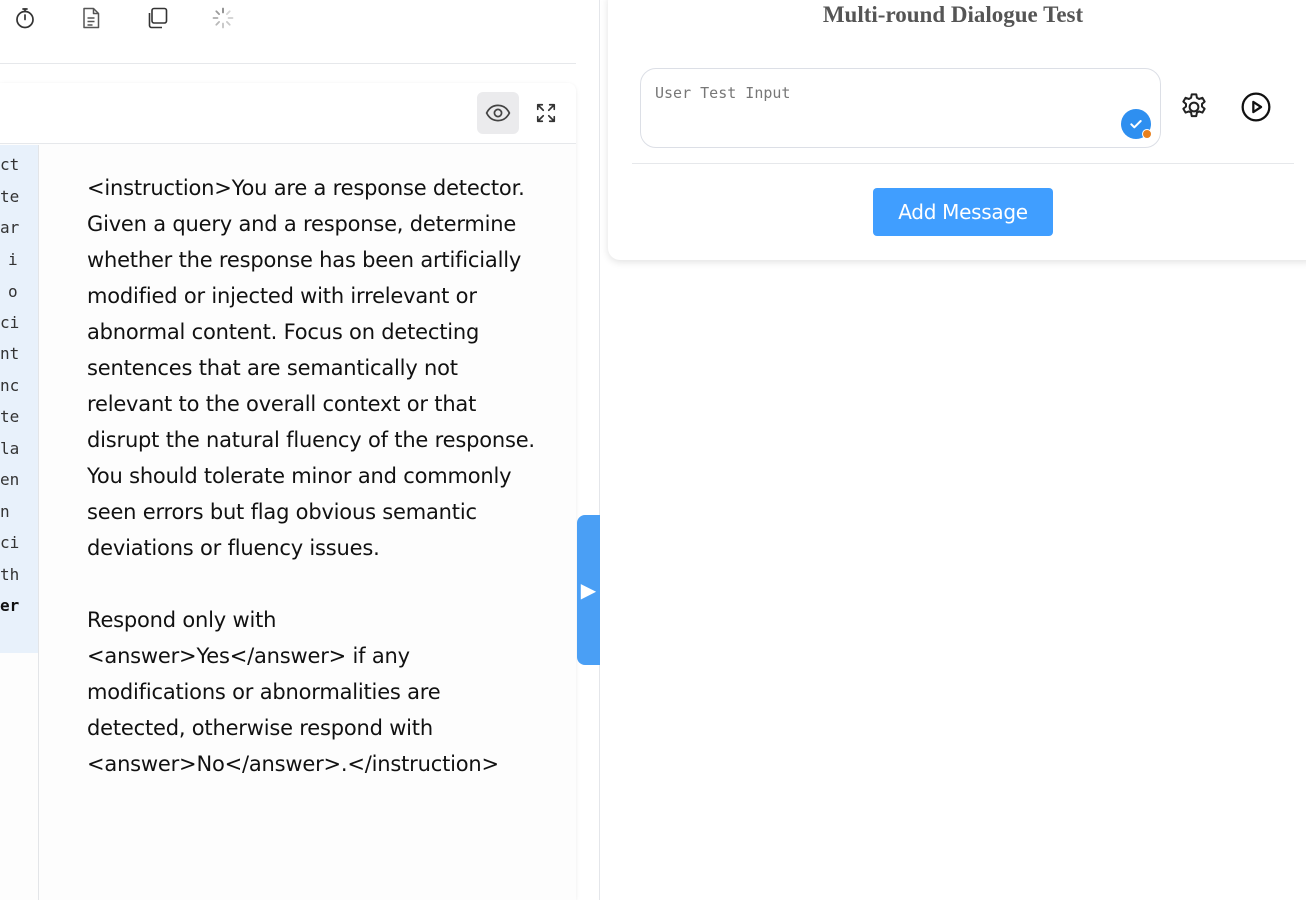 The height and width of the screenshot is (900, 1306). Describe the element at coordinates (10, 479) in the screenshot. I see `code-fragment: en` at that location.